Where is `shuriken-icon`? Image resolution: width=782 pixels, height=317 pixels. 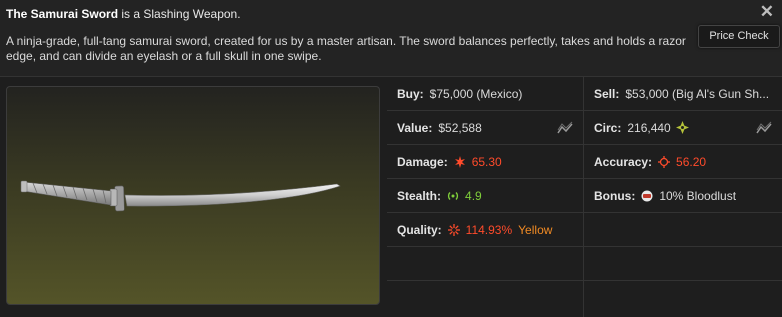
shuriken-icon is located at coordinates (682, 127).